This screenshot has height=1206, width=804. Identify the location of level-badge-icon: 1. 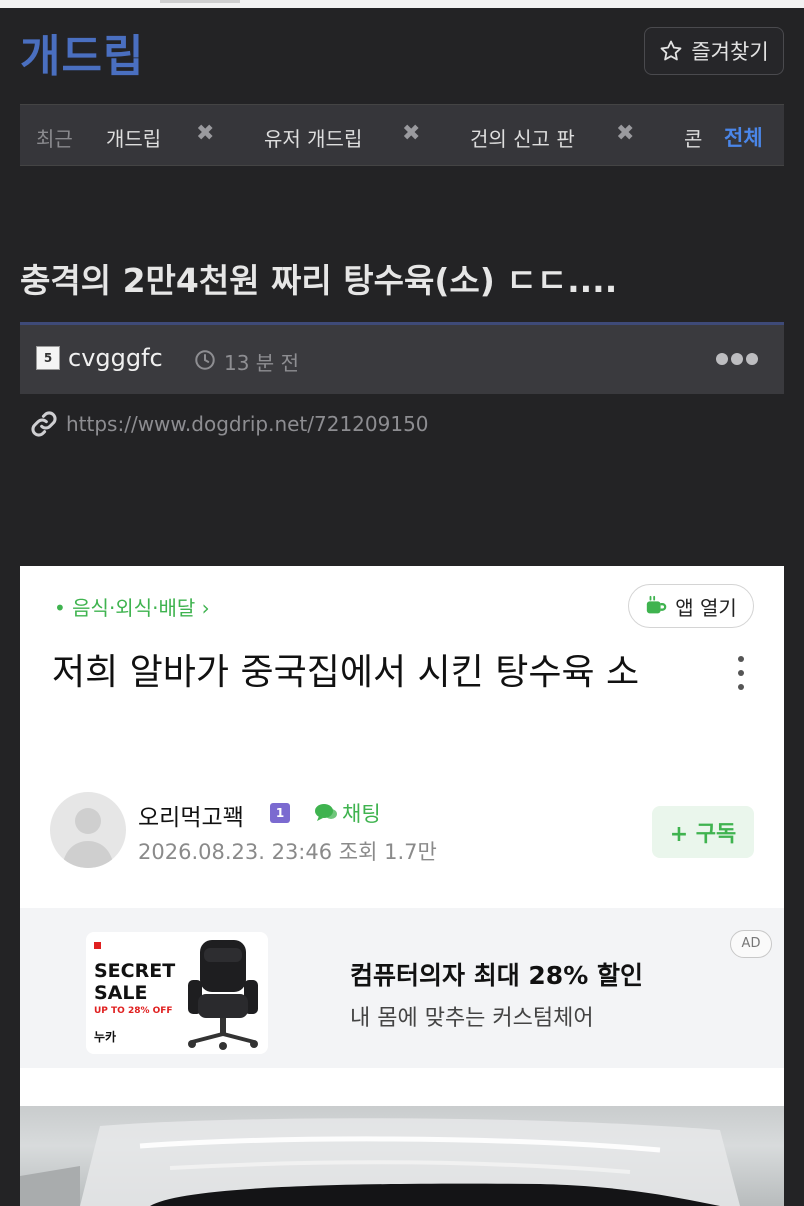
(280, 813).